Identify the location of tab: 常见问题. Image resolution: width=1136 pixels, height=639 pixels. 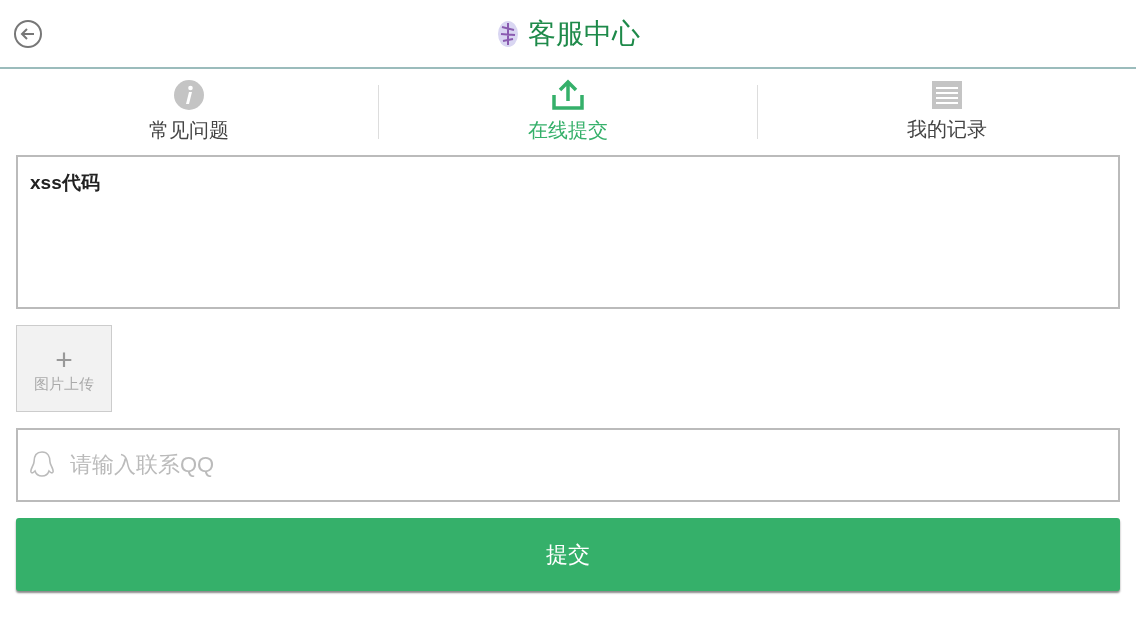
(189, 112).